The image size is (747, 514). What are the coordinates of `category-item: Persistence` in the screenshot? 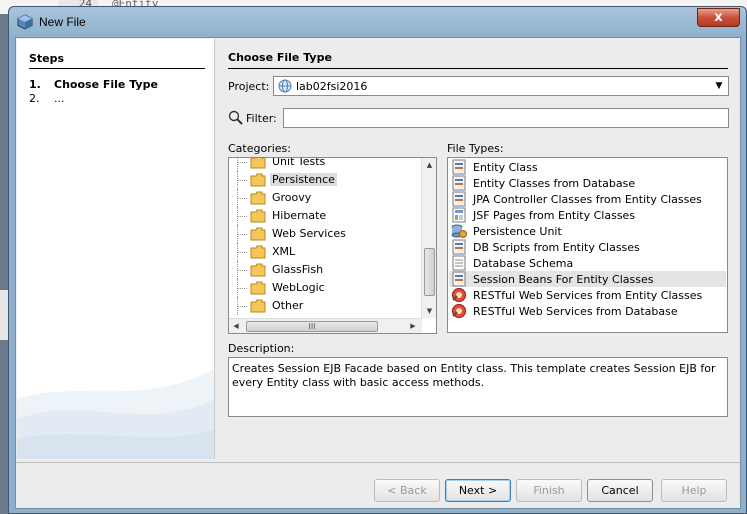 It's located at (331, 180).